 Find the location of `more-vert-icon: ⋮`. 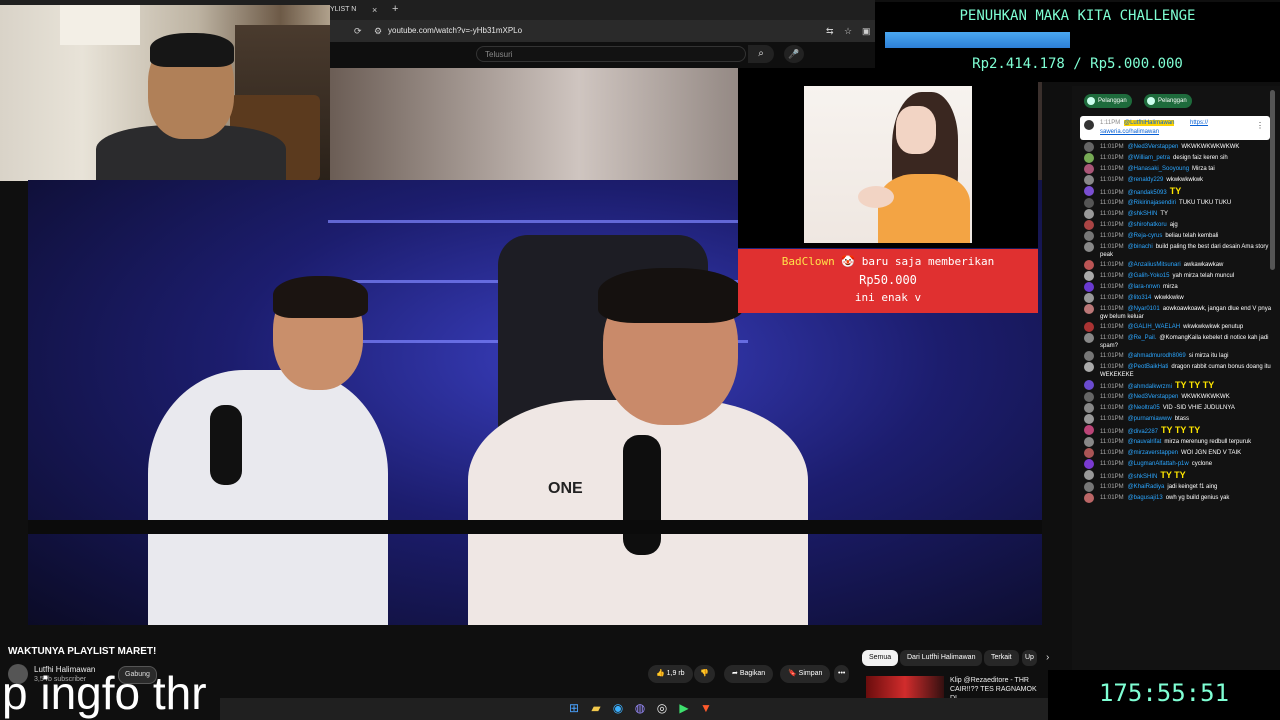

more-vert-icon: ⋮ is located at coordinates (1260, 125).